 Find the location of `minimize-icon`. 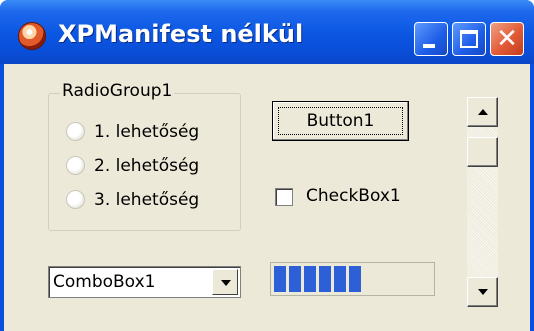

minimize-icon is located at coordinates (429, 46).